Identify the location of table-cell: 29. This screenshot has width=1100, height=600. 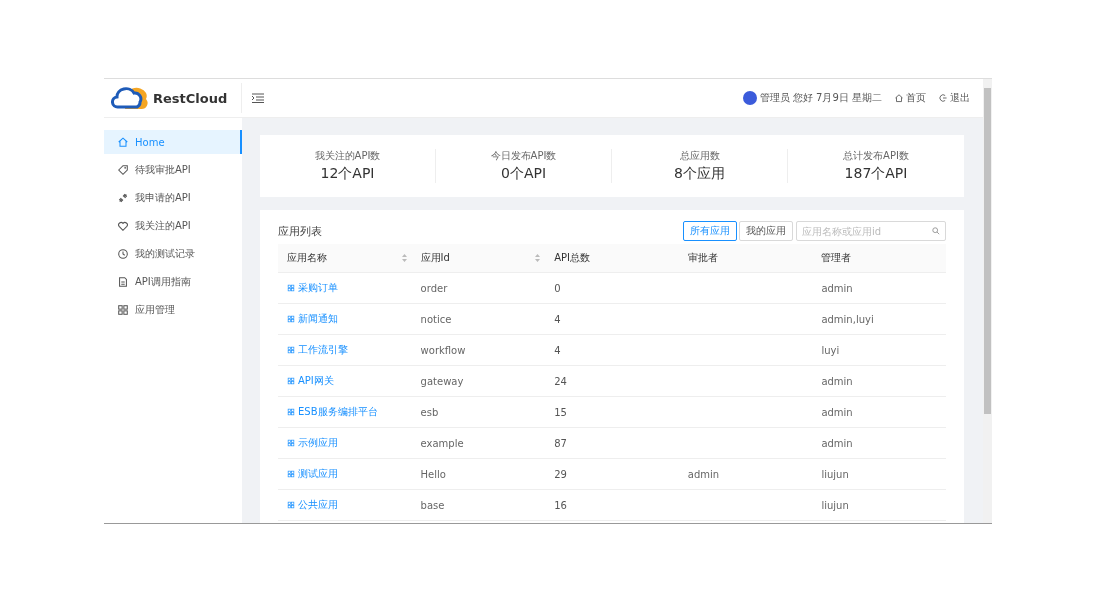
(560, 474).